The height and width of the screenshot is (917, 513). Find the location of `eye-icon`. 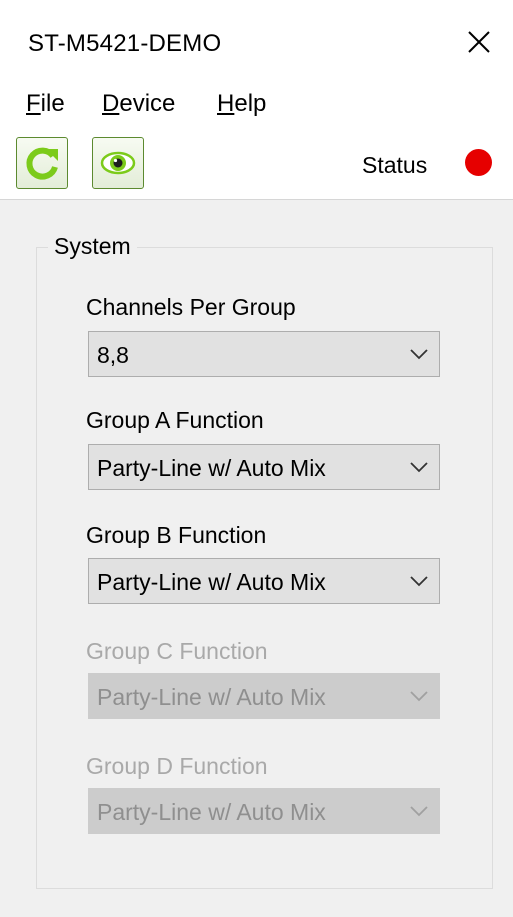

eye-icon is located at coordinates (118, 163).